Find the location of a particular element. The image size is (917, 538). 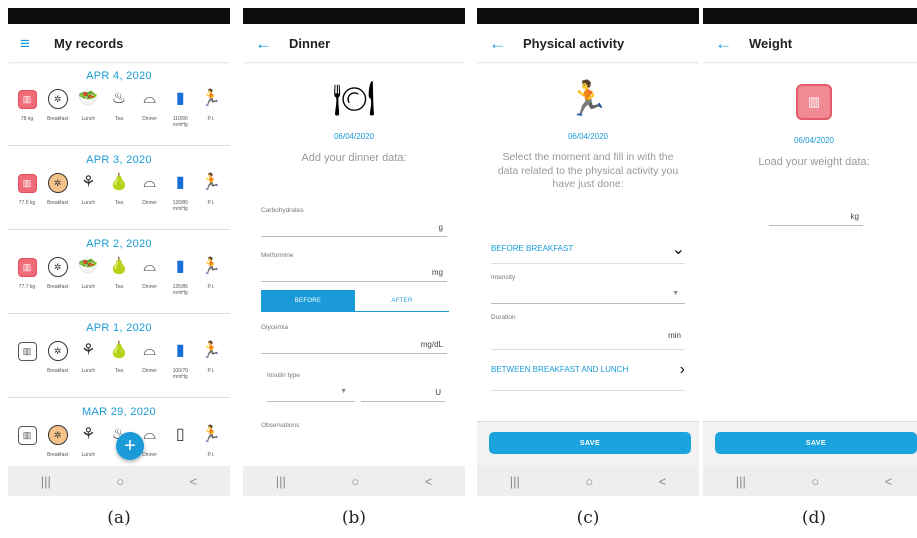

carbohydrates-field: Carbohydrates g is located at coordinates (354, 222).